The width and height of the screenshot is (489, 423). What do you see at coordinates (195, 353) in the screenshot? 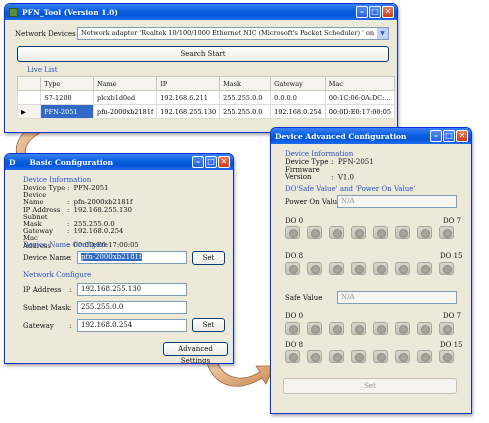
I see `advanced-settings-button: Advanced Settings` at bounding box center [195, 353].